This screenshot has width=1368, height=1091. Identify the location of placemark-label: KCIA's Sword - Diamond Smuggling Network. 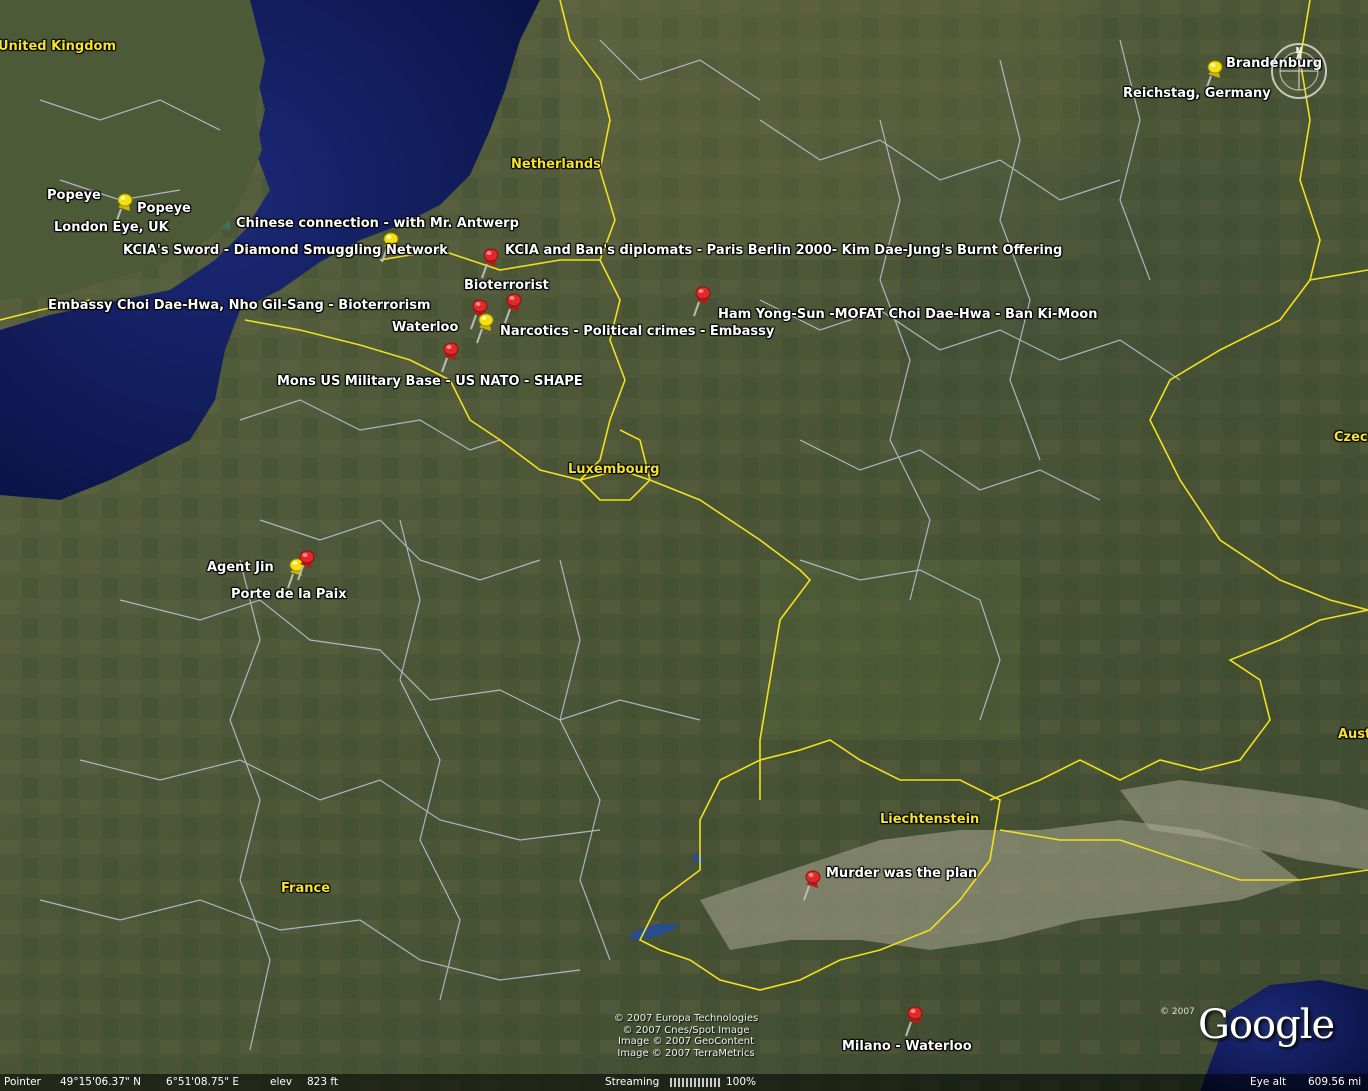
(285, 250).